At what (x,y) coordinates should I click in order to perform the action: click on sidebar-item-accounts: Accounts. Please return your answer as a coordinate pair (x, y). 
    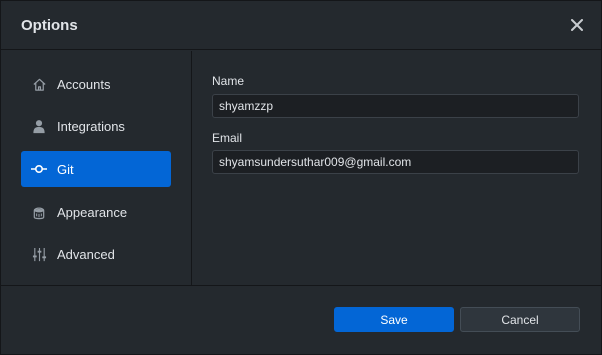
    Looking at the image, I should click on (96, 84).